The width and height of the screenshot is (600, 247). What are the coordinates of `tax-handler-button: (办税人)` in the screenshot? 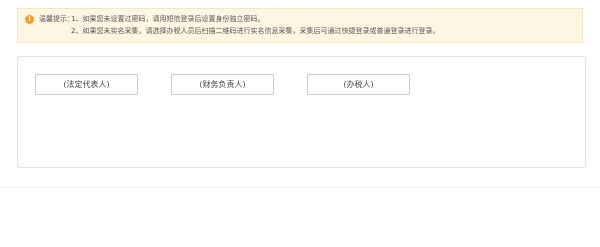 It's located at (358, 84).